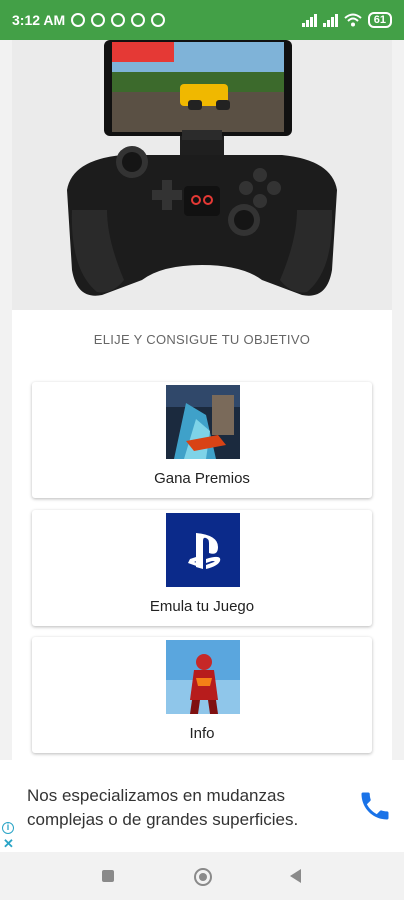 The height and width of the screenshot is (900, 404). Describe the element at coordinates (375, 806) in the screenshot. I see `phone-icon` at that location.